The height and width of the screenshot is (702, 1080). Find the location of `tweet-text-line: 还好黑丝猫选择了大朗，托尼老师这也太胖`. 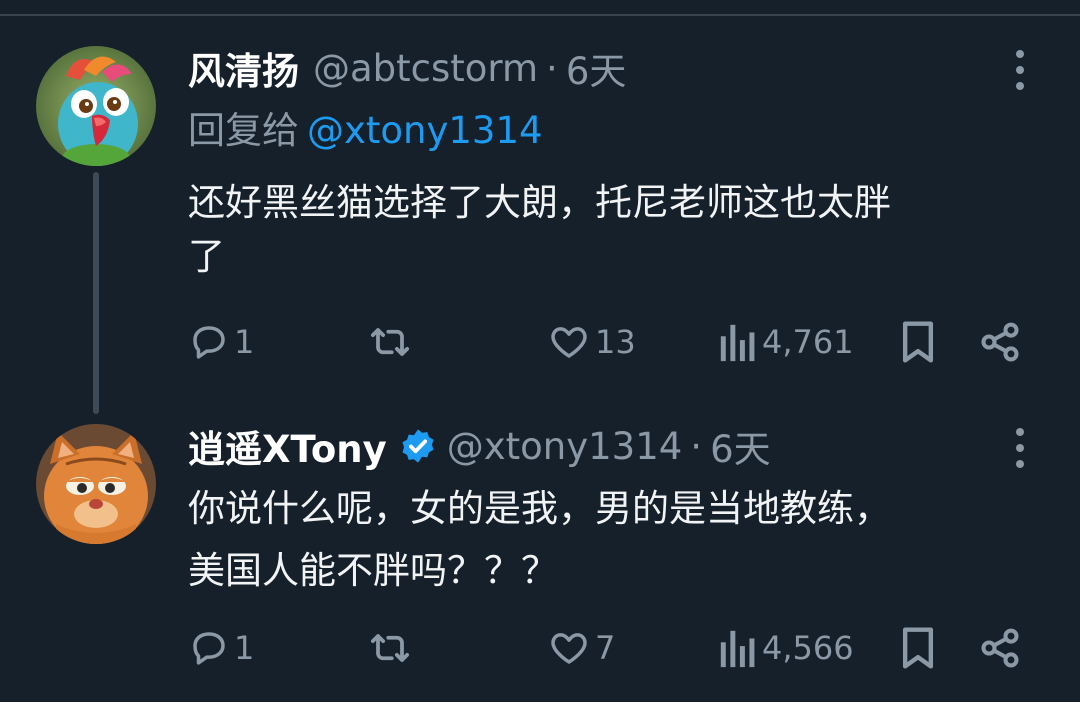

tweet-text-line: 还好黑丝猫选择了大朗，托尼老师这也太胖 is located at coordinates (539, 202).